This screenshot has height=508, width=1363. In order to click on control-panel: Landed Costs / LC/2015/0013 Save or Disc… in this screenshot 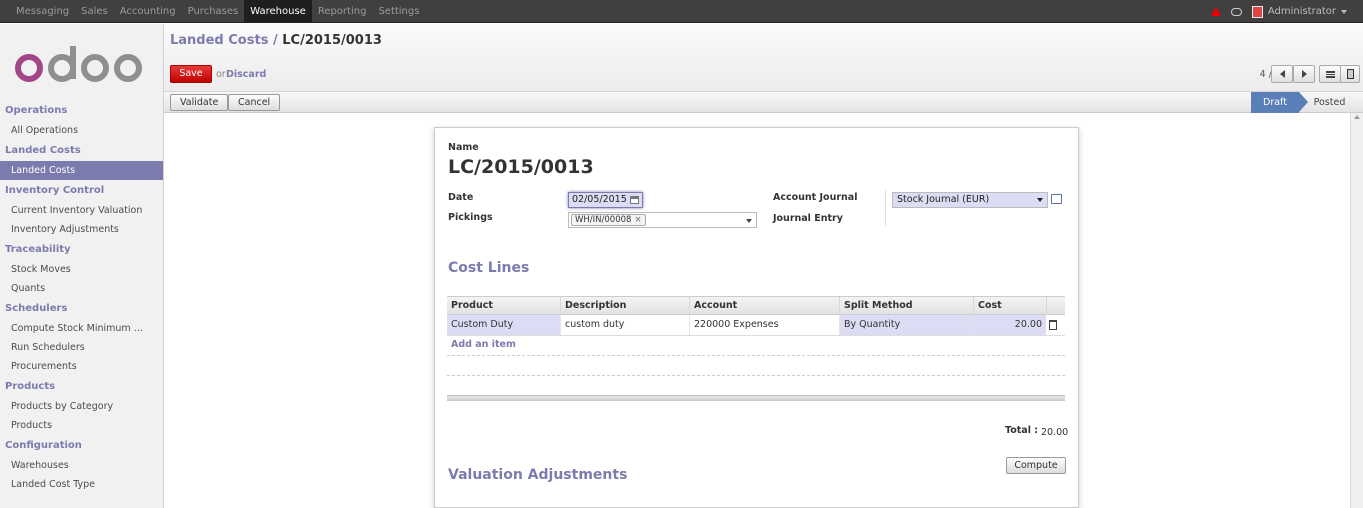, I will do `click(763, 58)`.